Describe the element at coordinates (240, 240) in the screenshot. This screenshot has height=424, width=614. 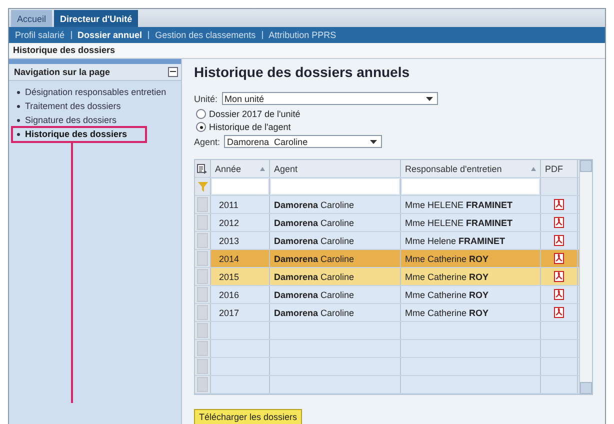
I see `table-cell: 2013` at that location.